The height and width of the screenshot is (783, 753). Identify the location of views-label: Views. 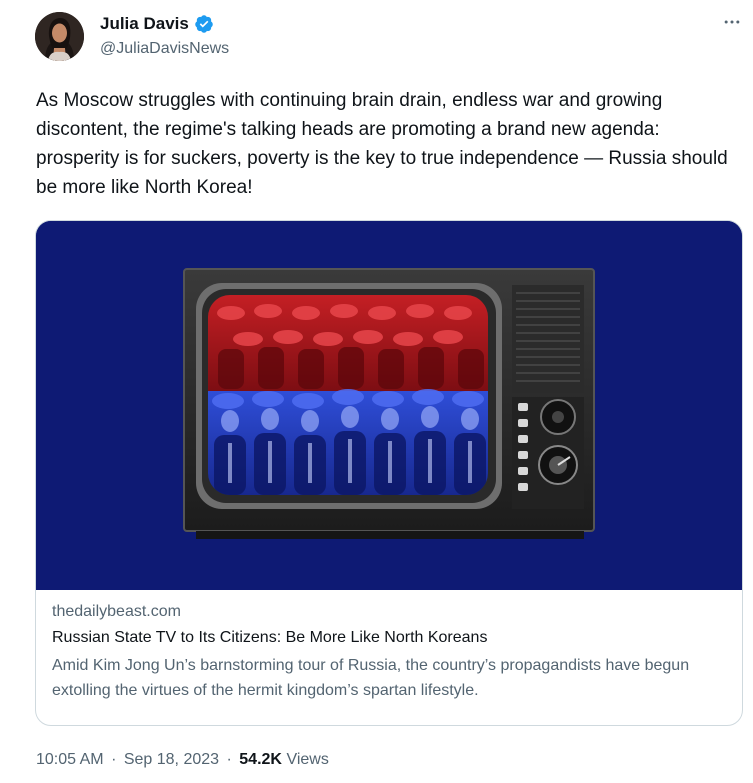
(307, 759).